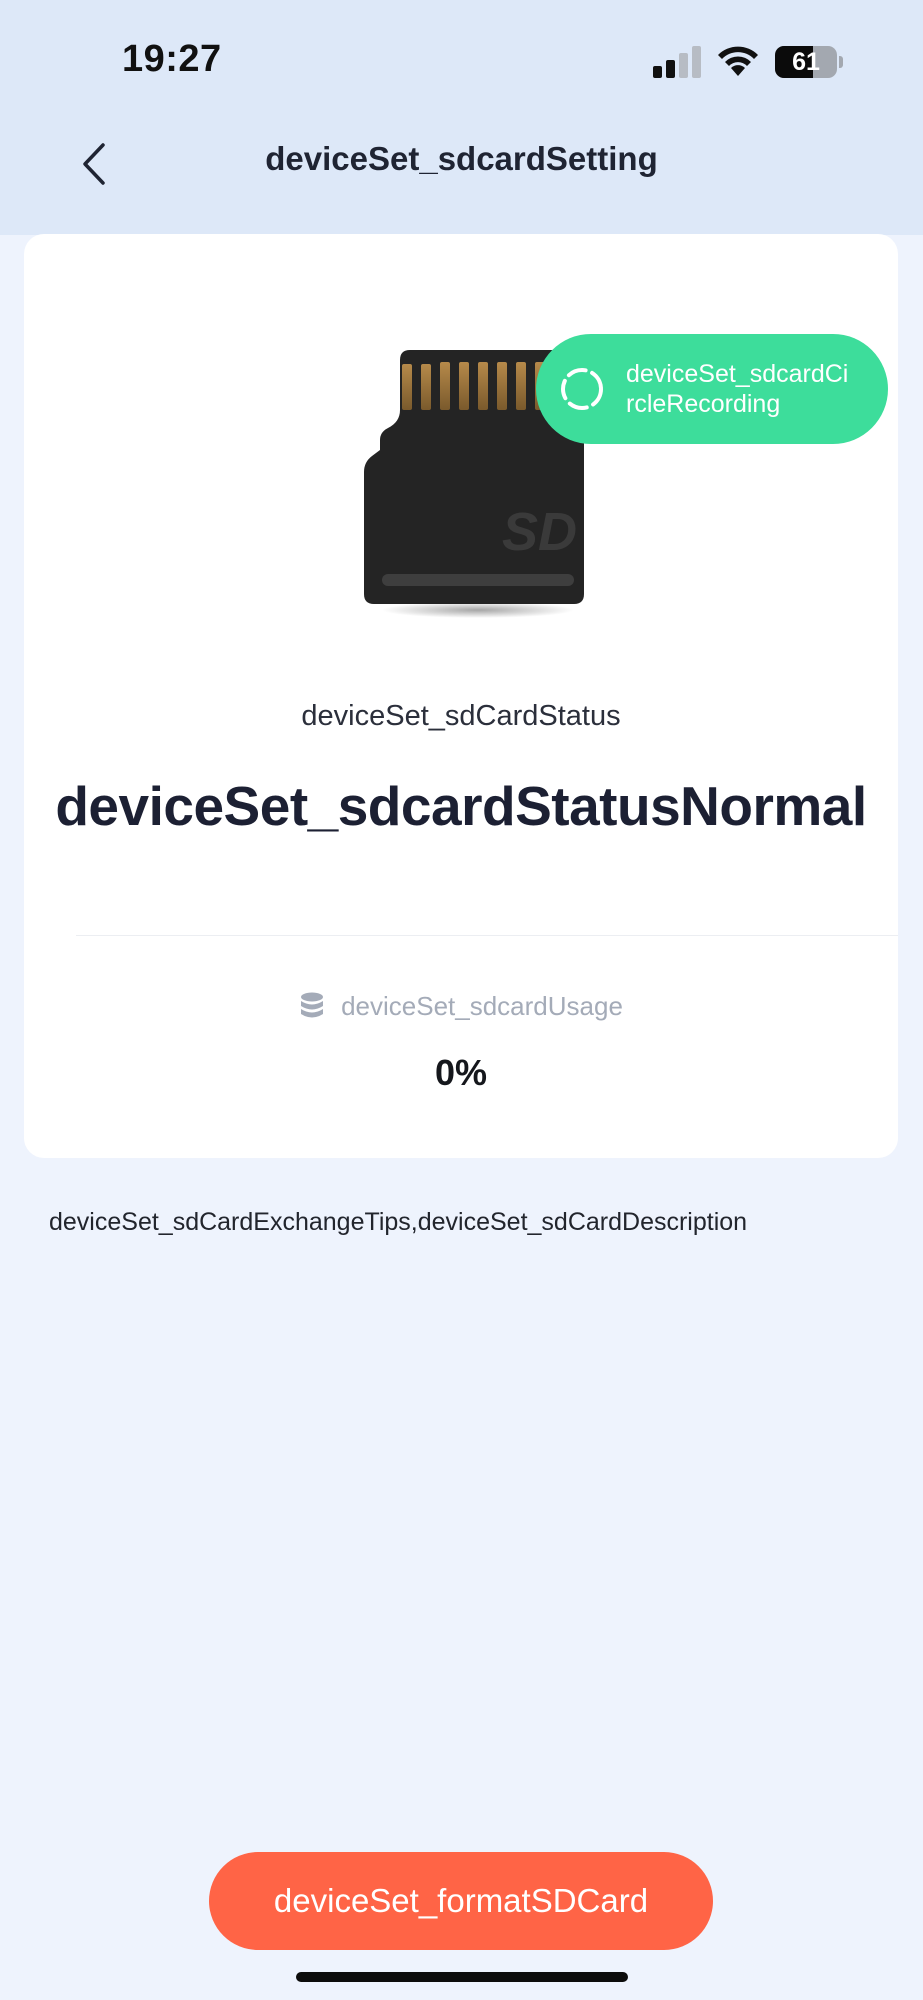 The image size is (923, 2000). Describe the element at coordinates (461, 1072) in the screenshot. I see `usage-value: 0%` at that location.